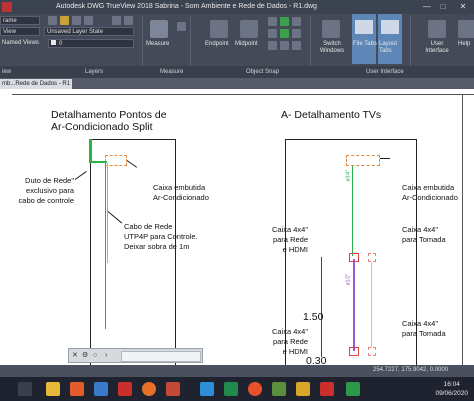  What do you see at coordinates (420, 323) in the screenshot?
I see `box2-right-label-1: Caixa 4x4"` at bounding box center [420, 323].